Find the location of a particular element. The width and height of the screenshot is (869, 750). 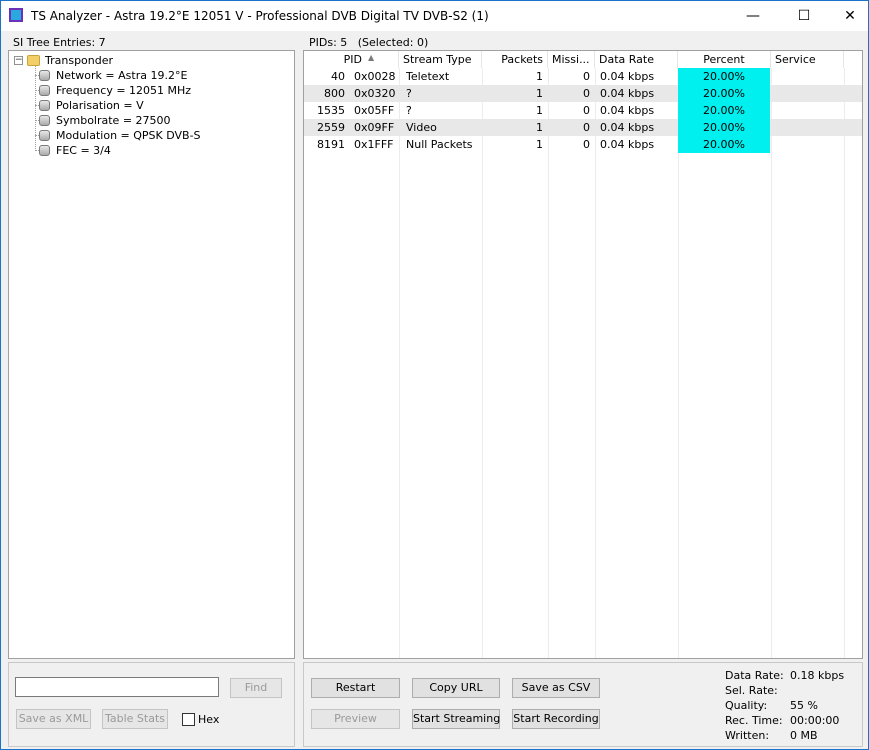

left-control-group is located at coordinates (151, 704).